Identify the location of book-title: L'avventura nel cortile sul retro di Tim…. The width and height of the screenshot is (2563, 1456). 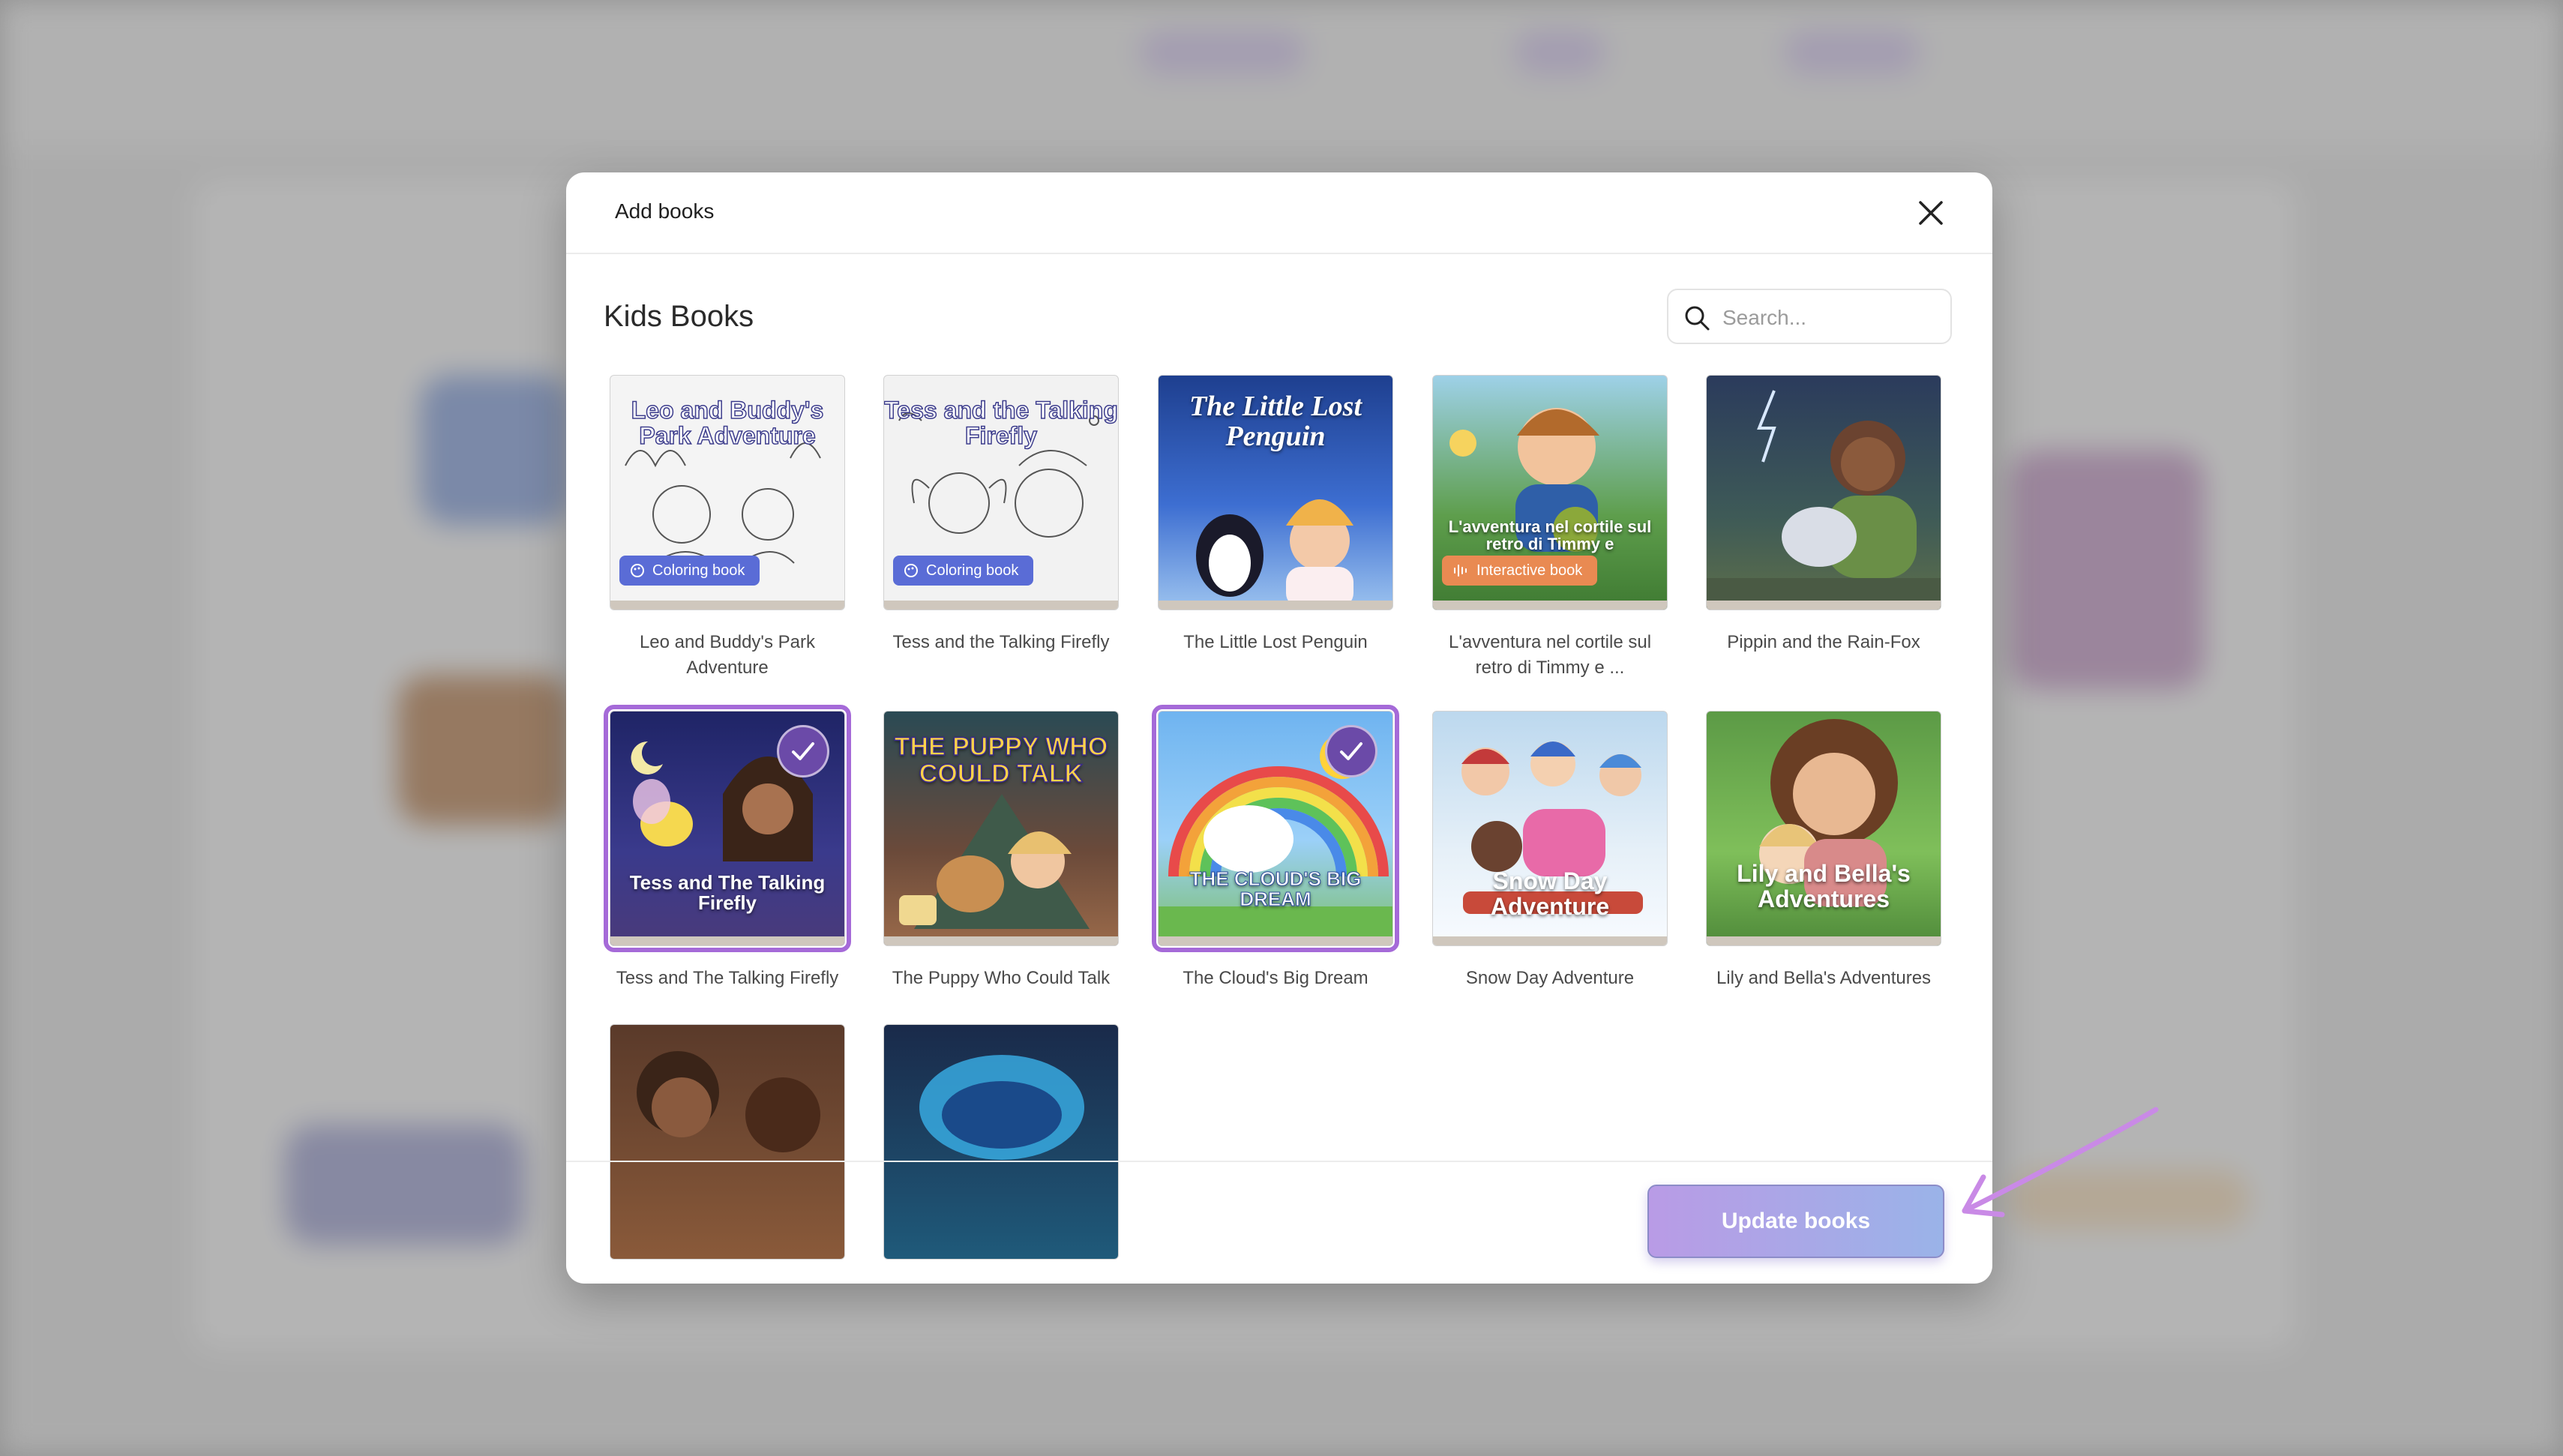
(1550, 655).